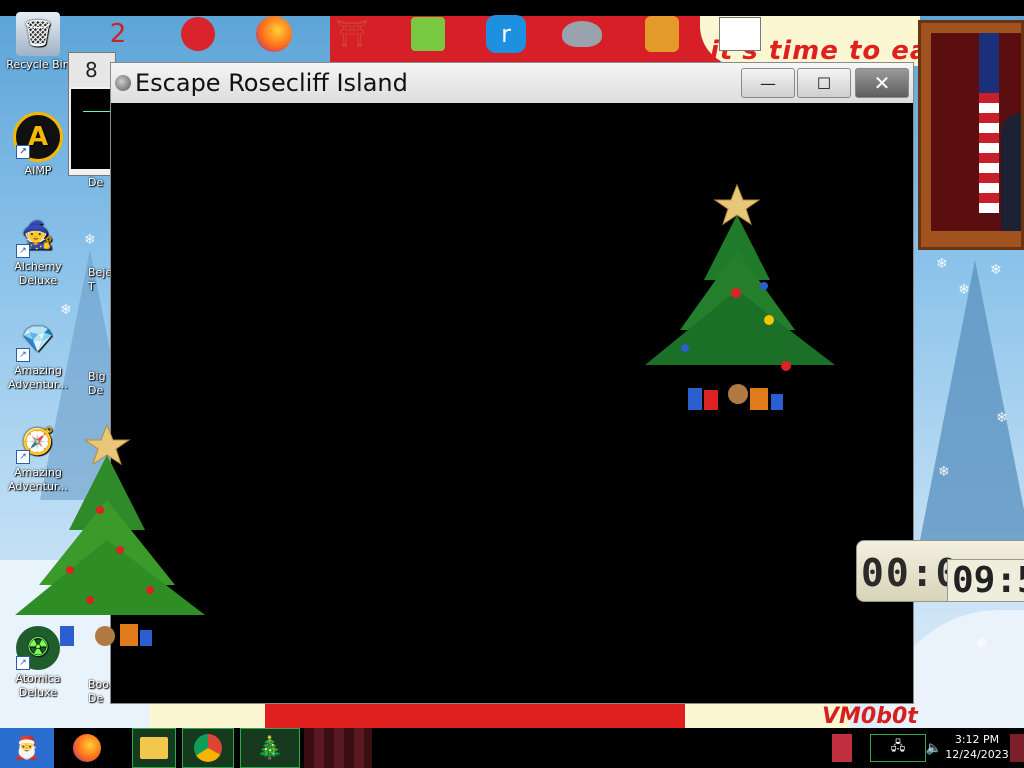  What do you see at coordinates (123, 83) in the screenshot?
I see `app-icon` at bounding box center [123, 83].